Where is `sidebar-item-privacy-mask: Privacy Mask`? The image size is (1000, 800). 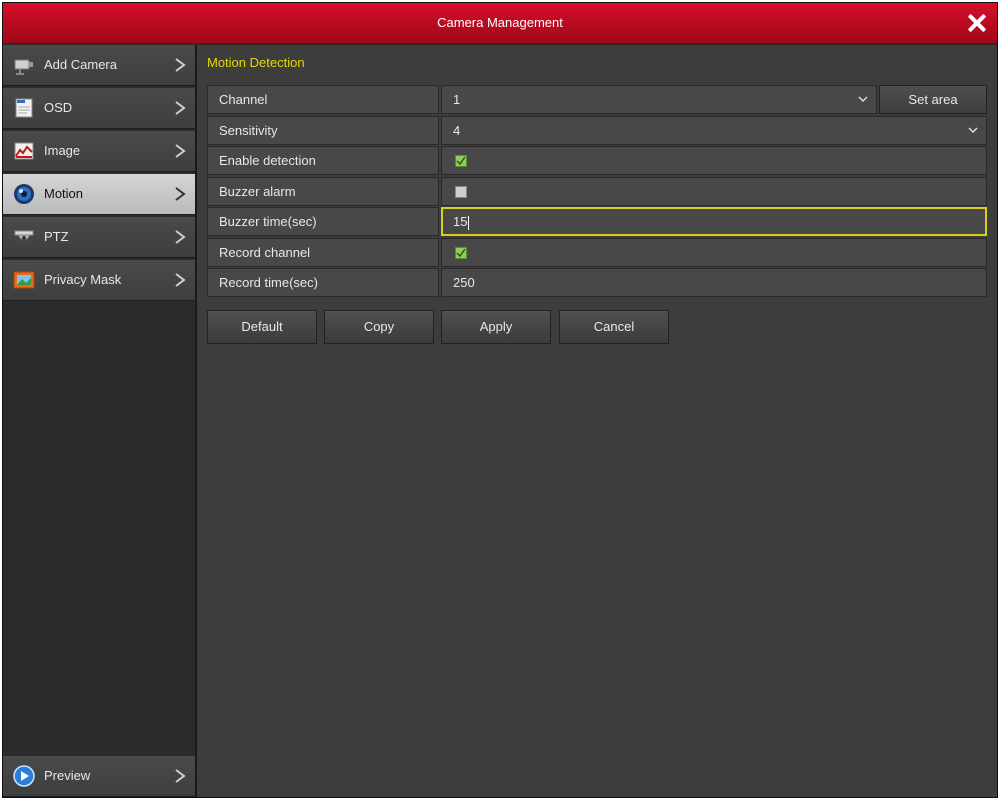
sidebar-item-privacy-mask: Privacy Mask is located at coordinates (99, 280).